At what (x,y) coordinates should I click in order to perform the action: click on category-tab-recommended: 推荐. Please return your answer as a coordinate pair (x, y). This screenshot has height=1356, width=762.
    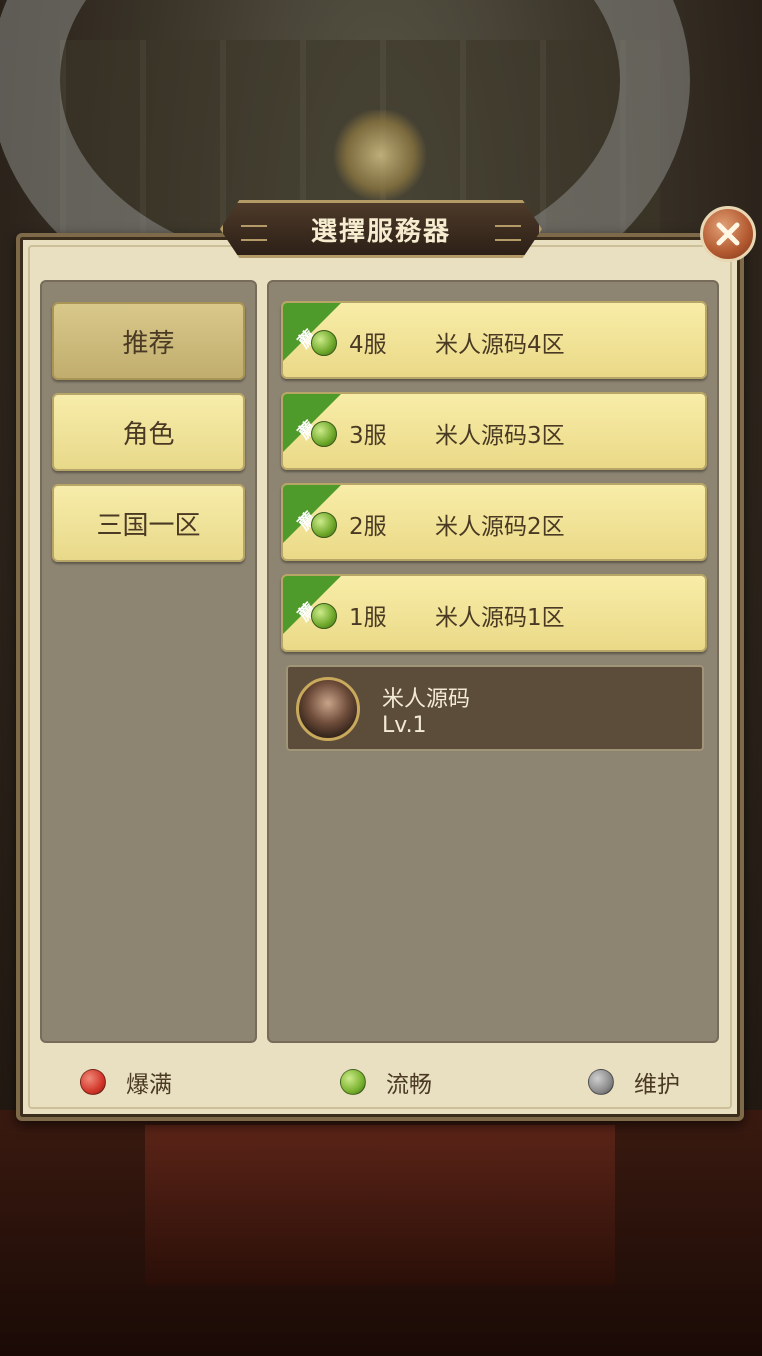
    Looking at the image, I should click on (148, 341).